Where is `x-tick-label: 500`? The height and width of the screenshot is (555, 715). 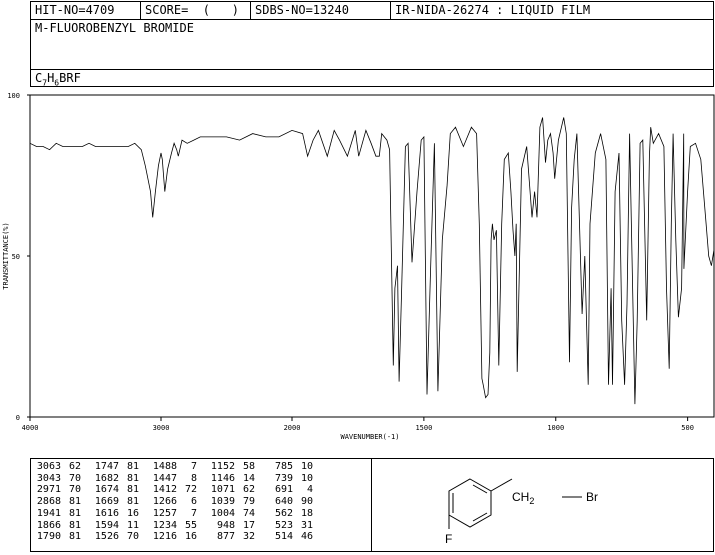
x-tick-label: 500 is located at coordinates (687, 428).